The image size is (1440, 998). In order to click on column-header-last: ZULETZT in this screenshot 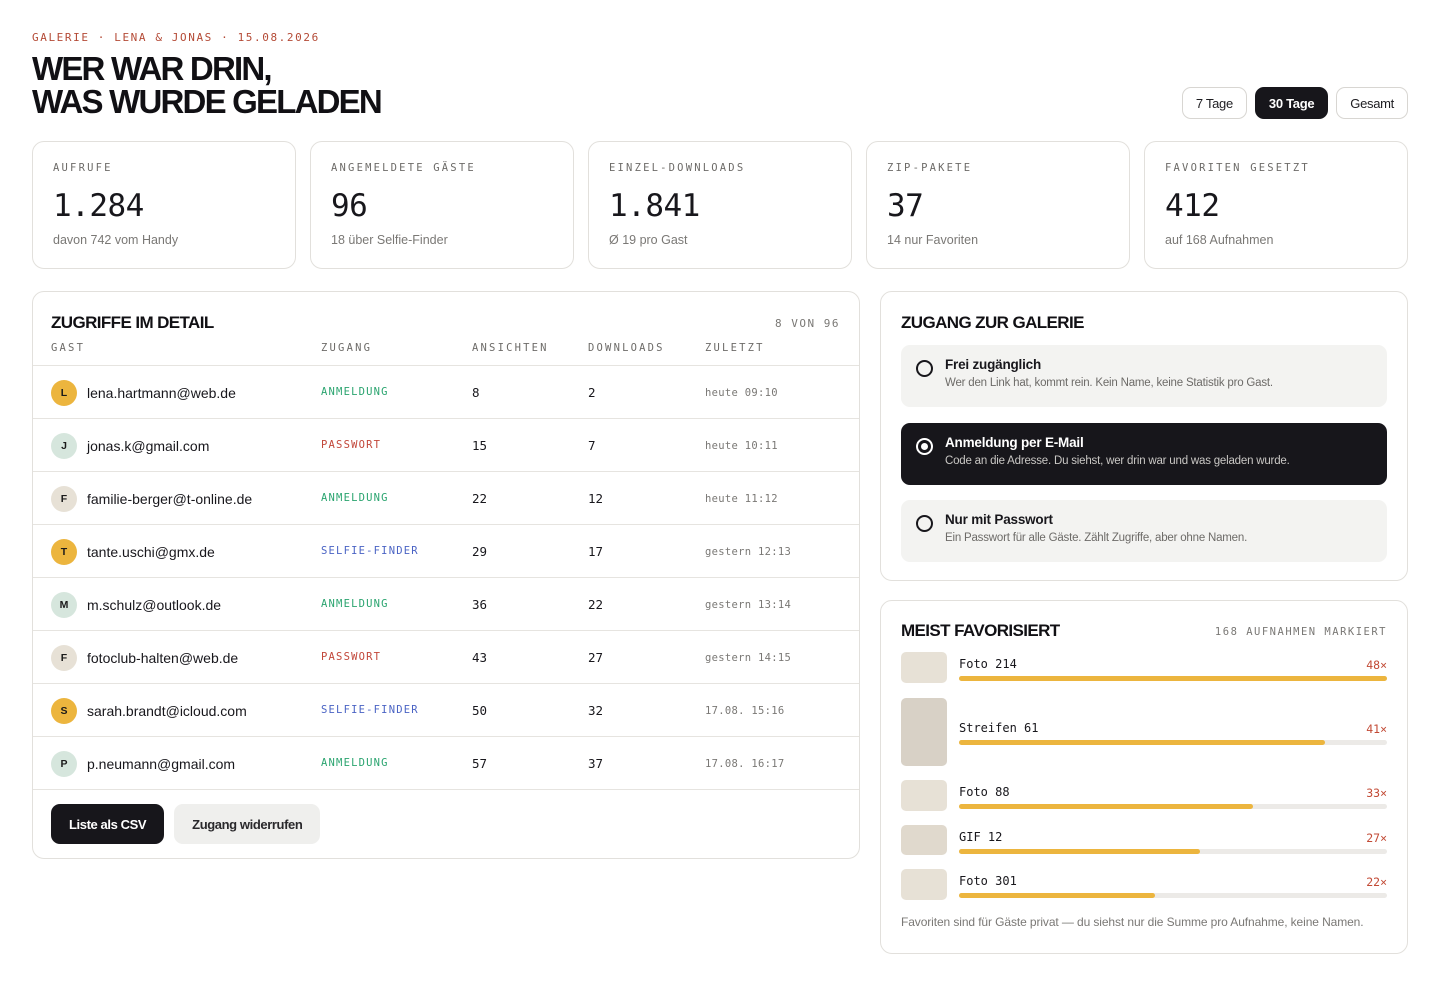, I will do `click(735, 348)`.